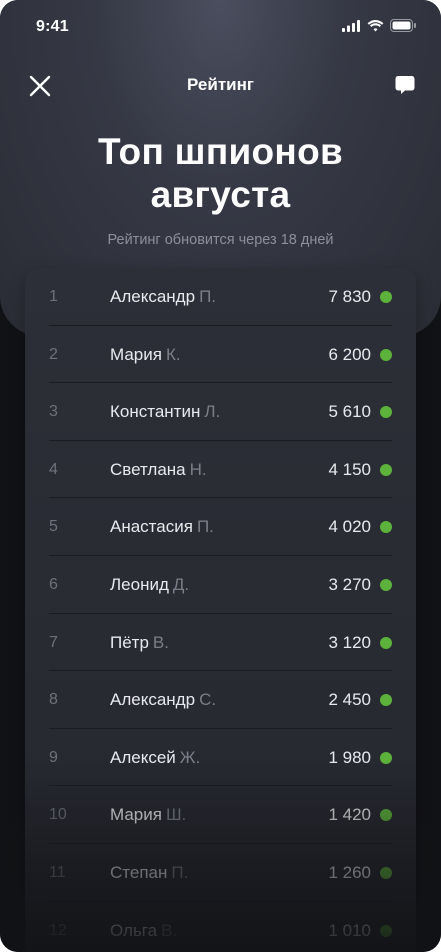 The height and width of the screenshot is (952, 441). What do you see at coordinates (53, 700) in the screenshot?
I see `rank-number: 8` at bounding box center [53, 700].